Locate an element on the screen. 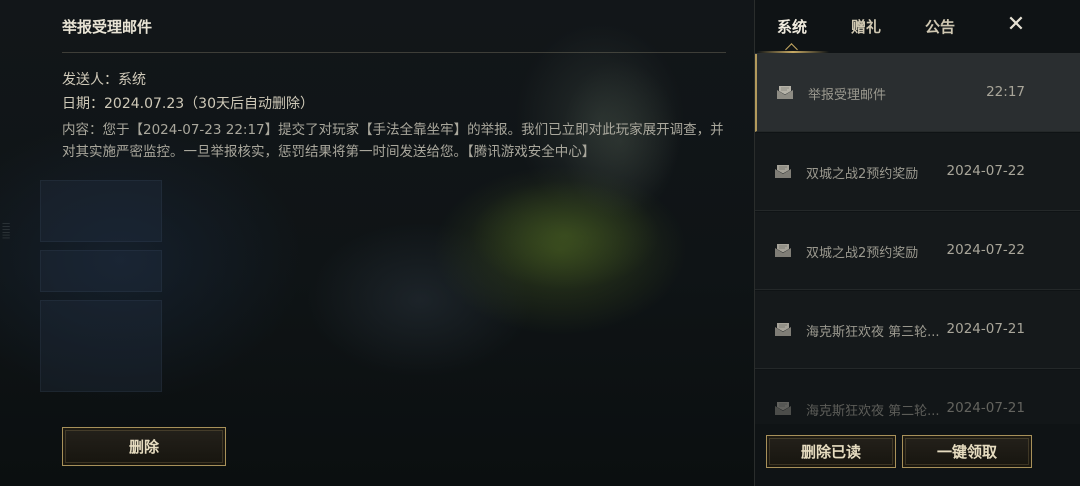  tab-system: 系统 is located at coordinates (792, 26).